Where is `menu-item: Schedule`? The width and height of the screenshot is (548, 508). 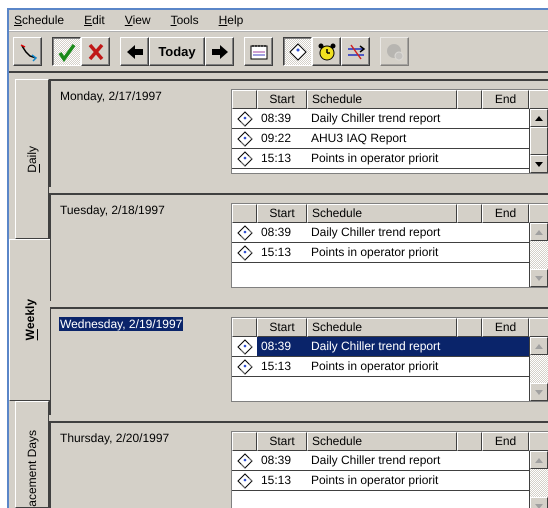
menu-item: Schedule is located at coordinates (39, 20).